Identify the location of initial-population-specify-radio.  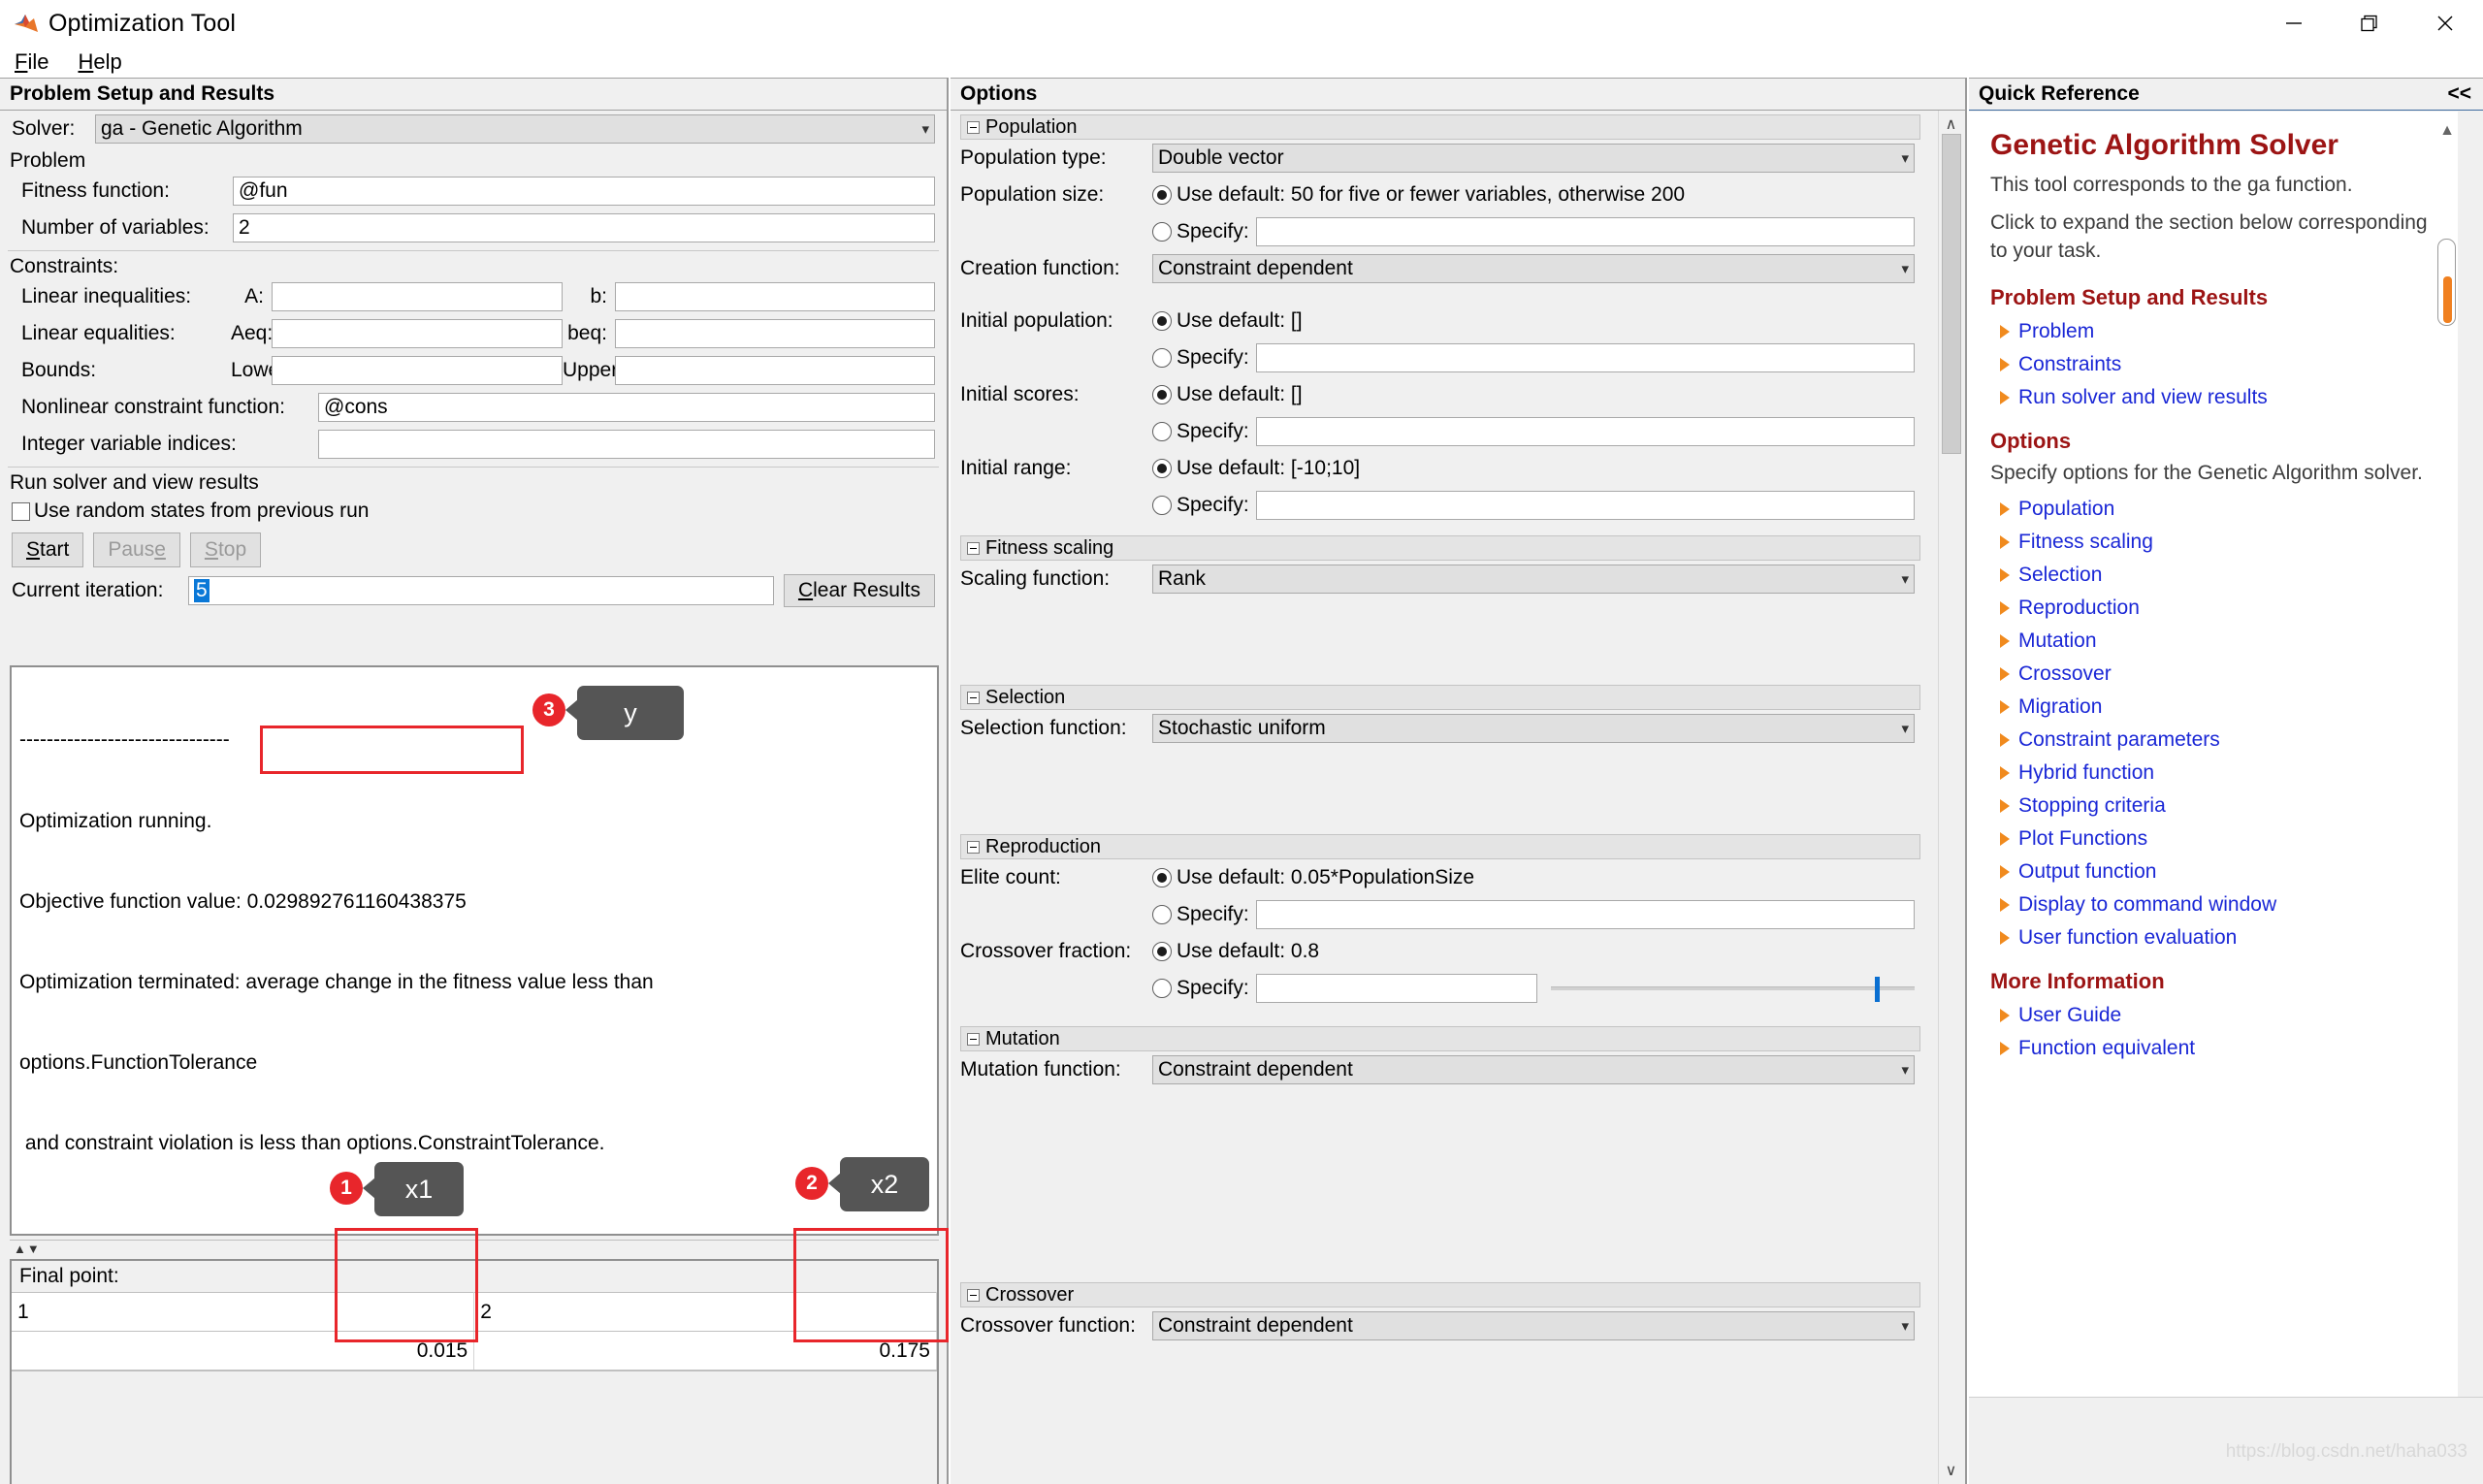
(1162, 358).